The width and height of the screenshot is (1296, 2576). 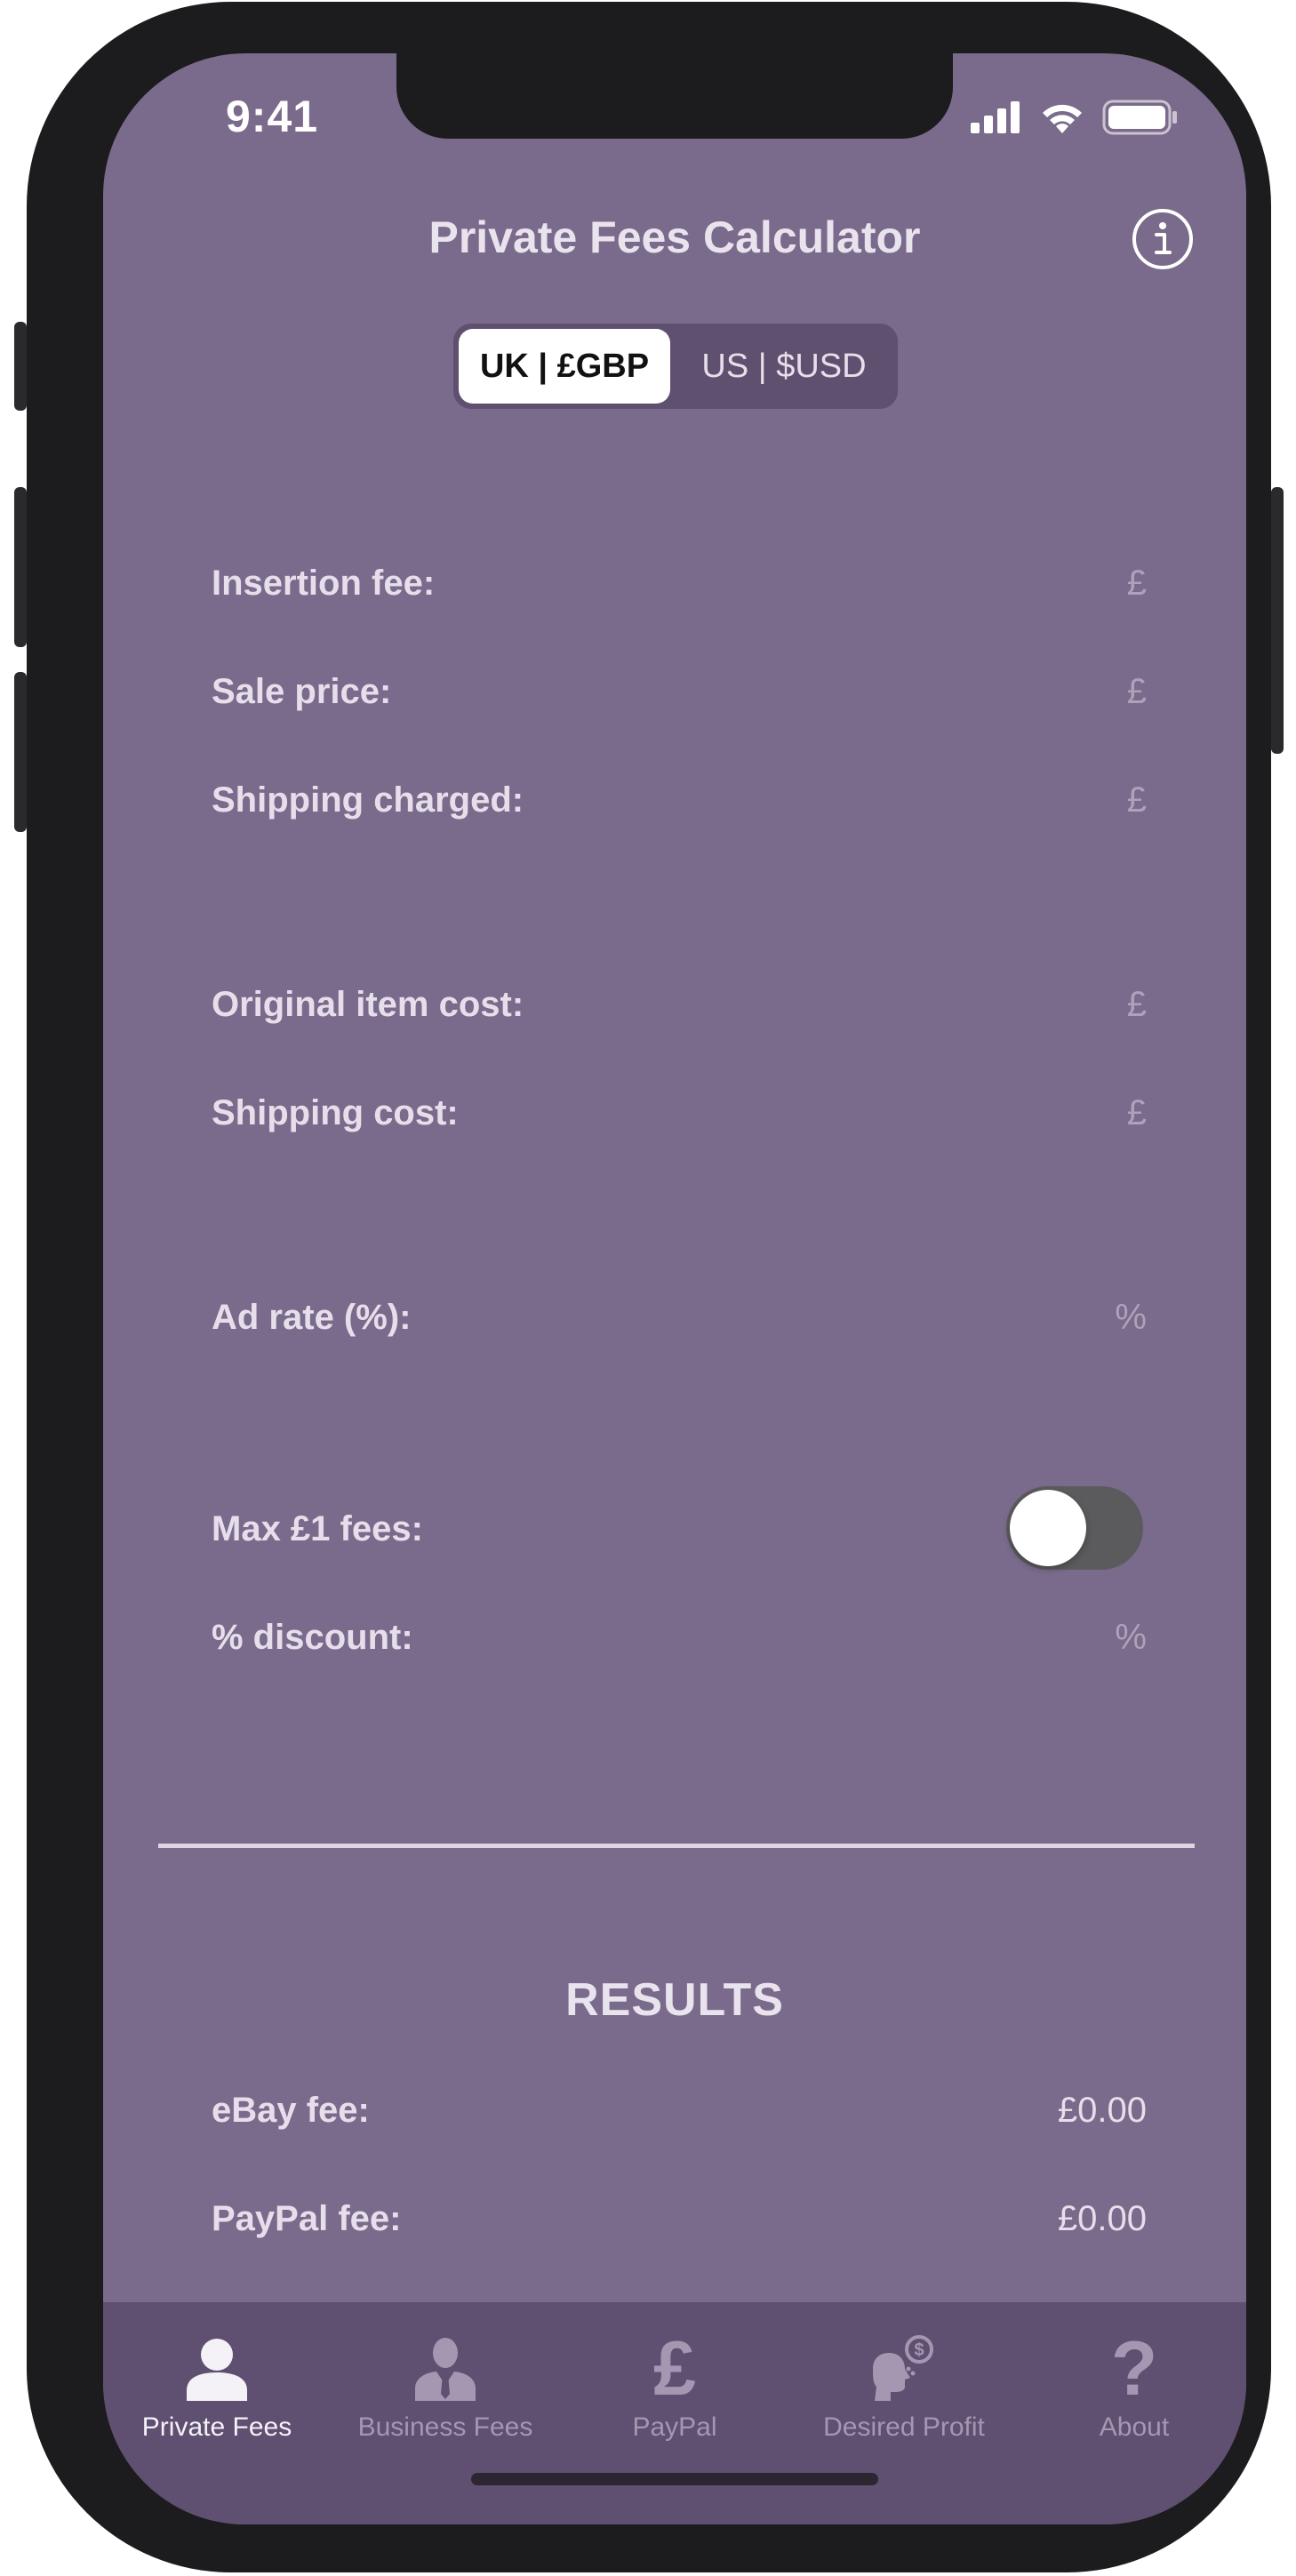 I want to click on page-title: Private Fees Calculator, so click(x=674, y=237).